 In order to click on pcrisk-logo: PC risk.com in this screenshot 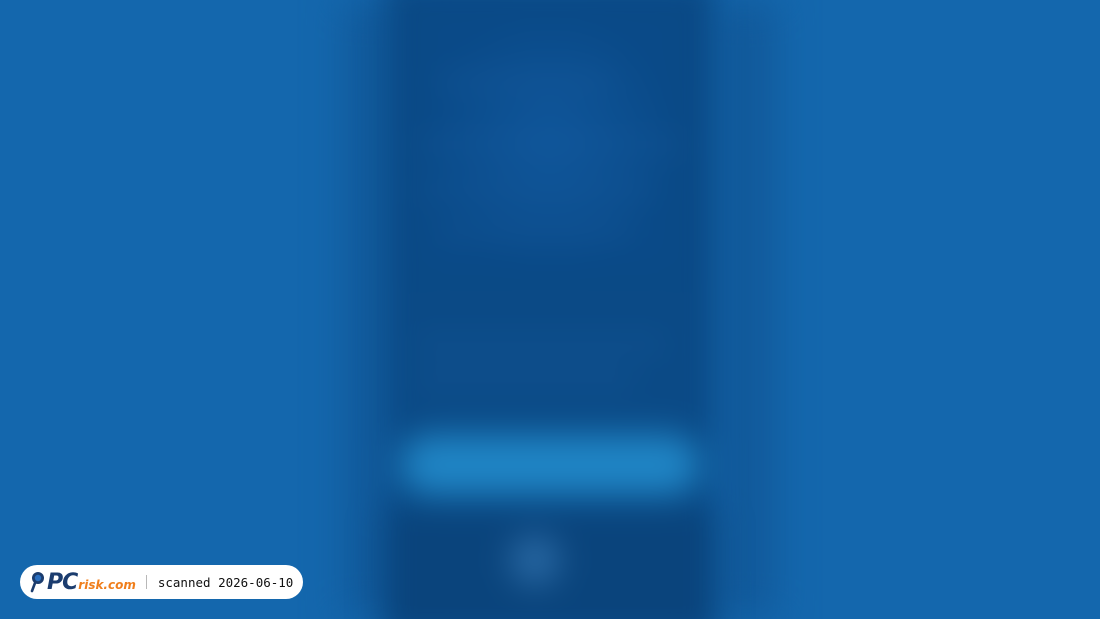, I will do `click(83, 582)`.